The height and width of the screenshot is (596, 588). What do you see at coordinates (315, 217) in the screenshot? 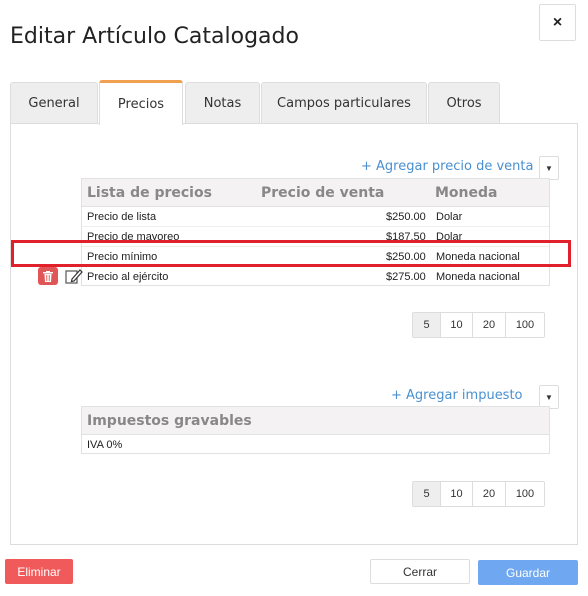
I see `table-row: Precio de lista $250.00 Dolar` at bounding box center [315, 217].